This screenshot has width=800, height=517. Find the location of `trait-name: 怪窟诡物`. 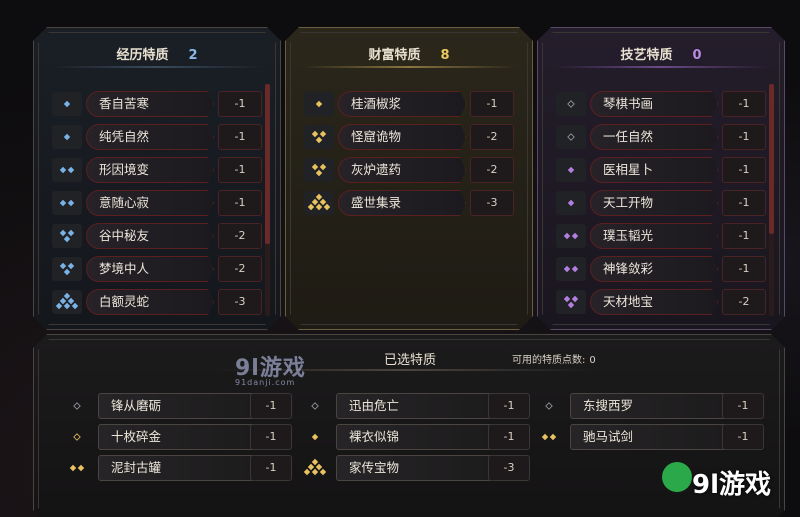

trait-name: 怪窟诡物 is located at coordinates (402, 137).